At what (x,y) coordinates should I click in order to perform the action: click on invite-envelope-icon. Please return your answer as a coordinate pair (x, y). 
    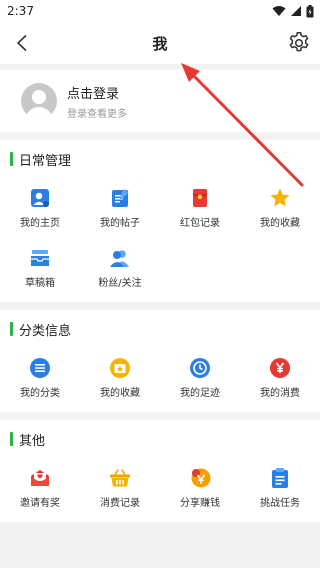
    Looking at the image, I should click on (40, 478).